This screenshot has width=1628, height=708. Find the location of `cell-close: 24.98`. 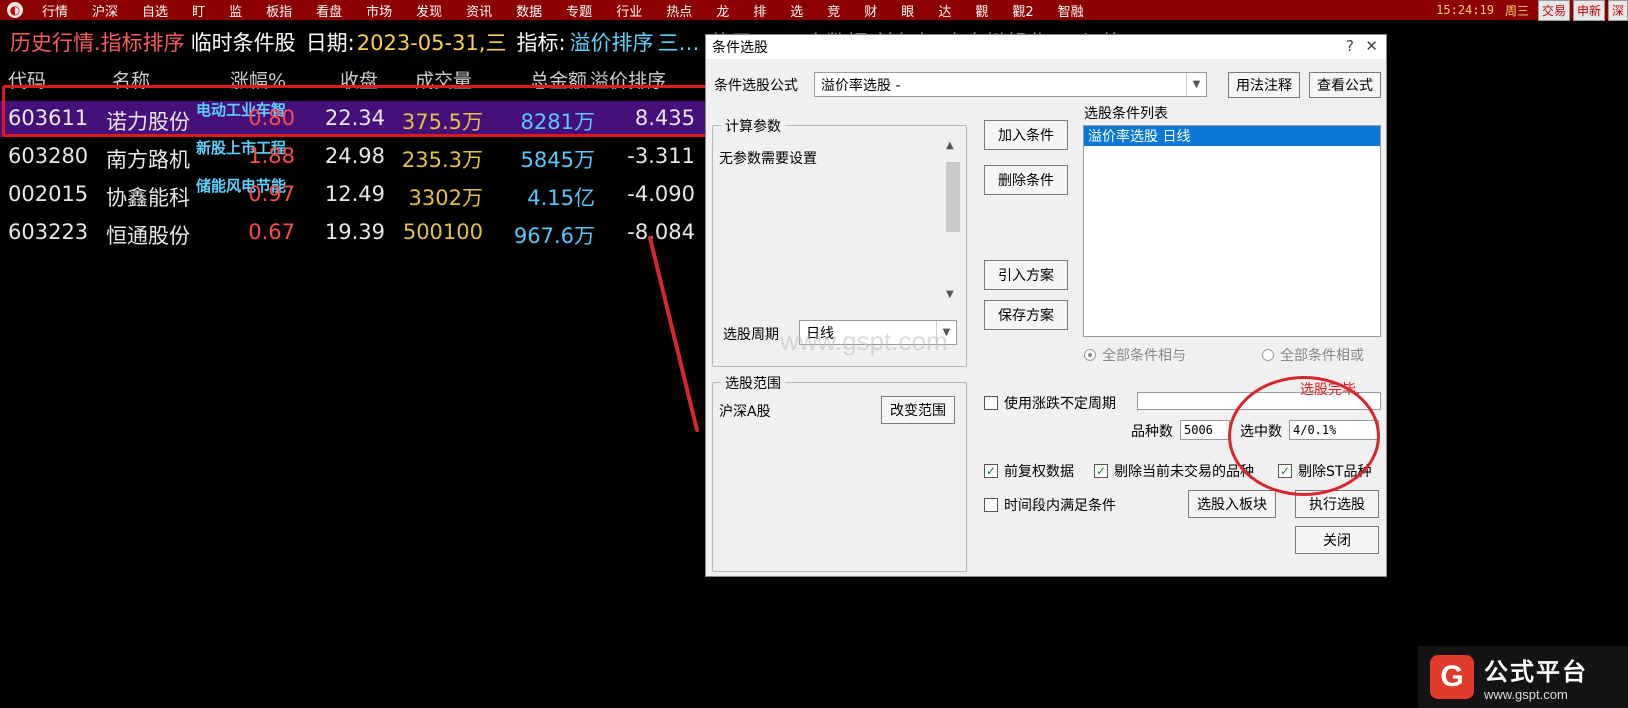

cell-close: 24.98 is located at coordinates (354, 156).